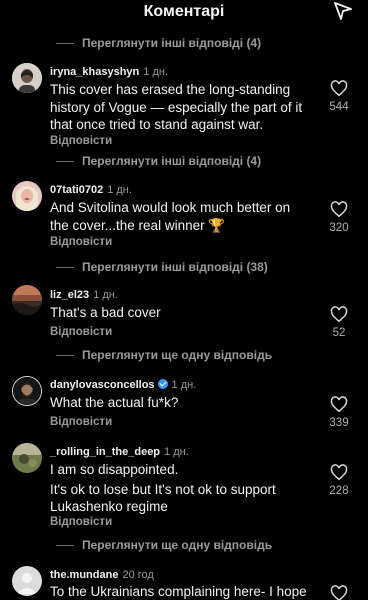  I want to click on comment-meta: liz_el23 1 дн., so click(84, 295).